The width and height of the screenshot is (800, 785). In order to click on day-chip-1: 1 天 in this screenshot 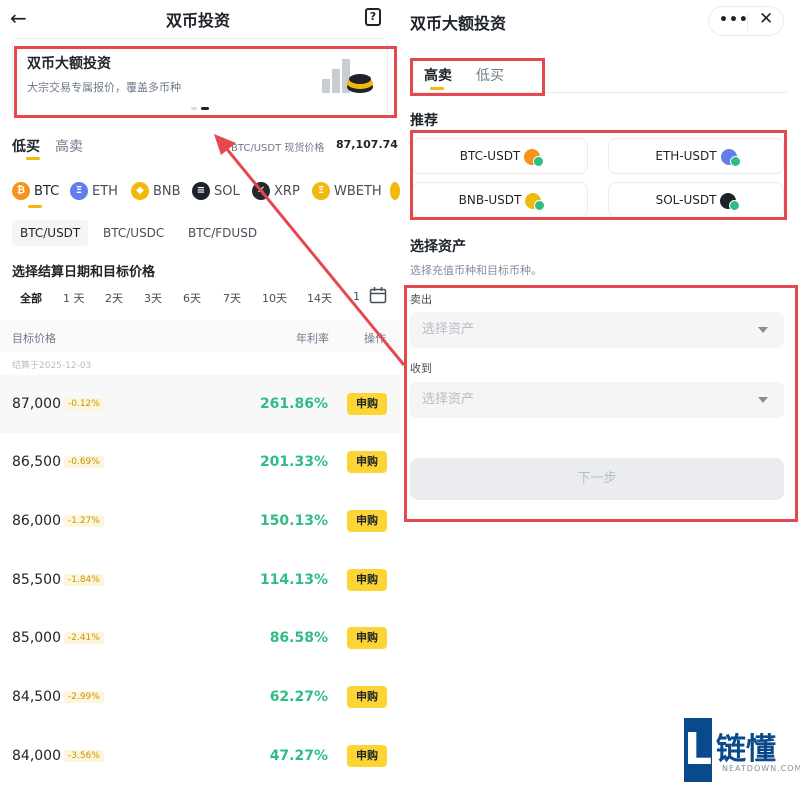, I will do `click(74, 298)`.